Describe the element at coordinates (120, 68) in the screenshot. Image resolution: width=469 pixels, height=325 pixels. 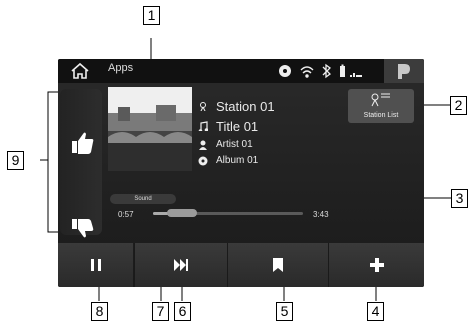
I see `apps-button: Apps` at that location.